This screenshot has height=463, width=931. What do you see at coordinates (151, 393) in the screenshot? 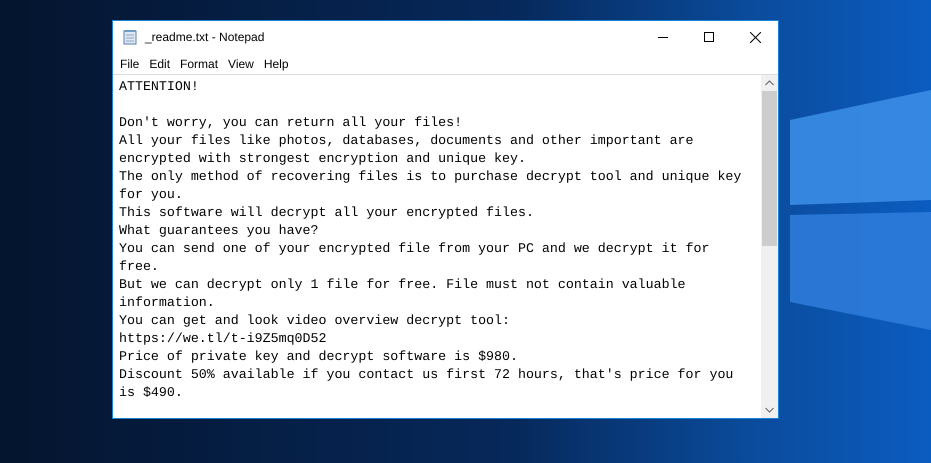
I see `text-line: is $490.` at bounding box center [151, 393].